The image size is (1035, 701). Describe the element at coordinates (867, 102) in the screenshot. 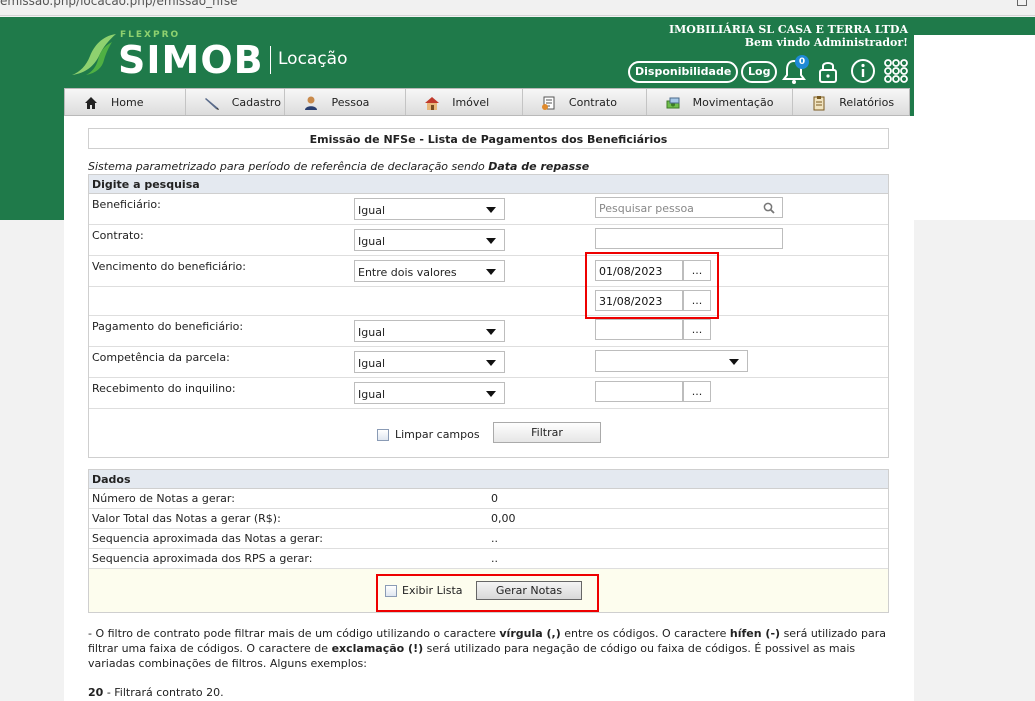

I see `menu-relatorios-label: Relatórios` at that location.